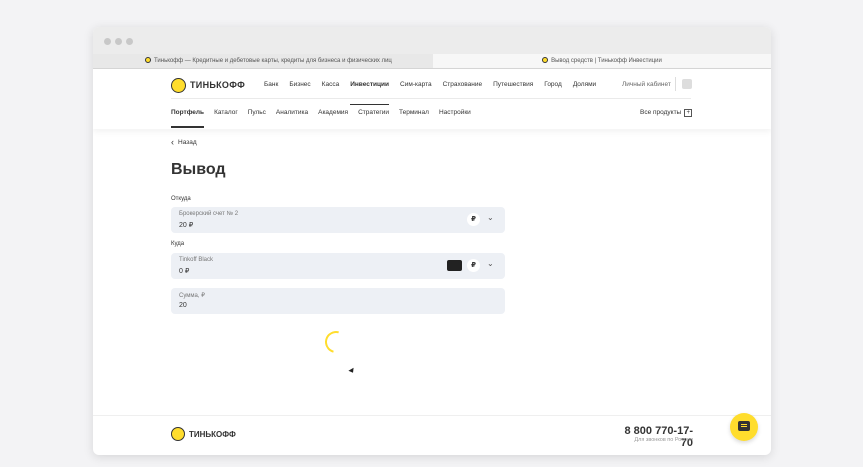 The width and height of the screenshot is (863, 467). What do you see at coordinates (553, 85) in the screenshot?
I see `nav-item-city: Город` at bounding box center [553, 85].